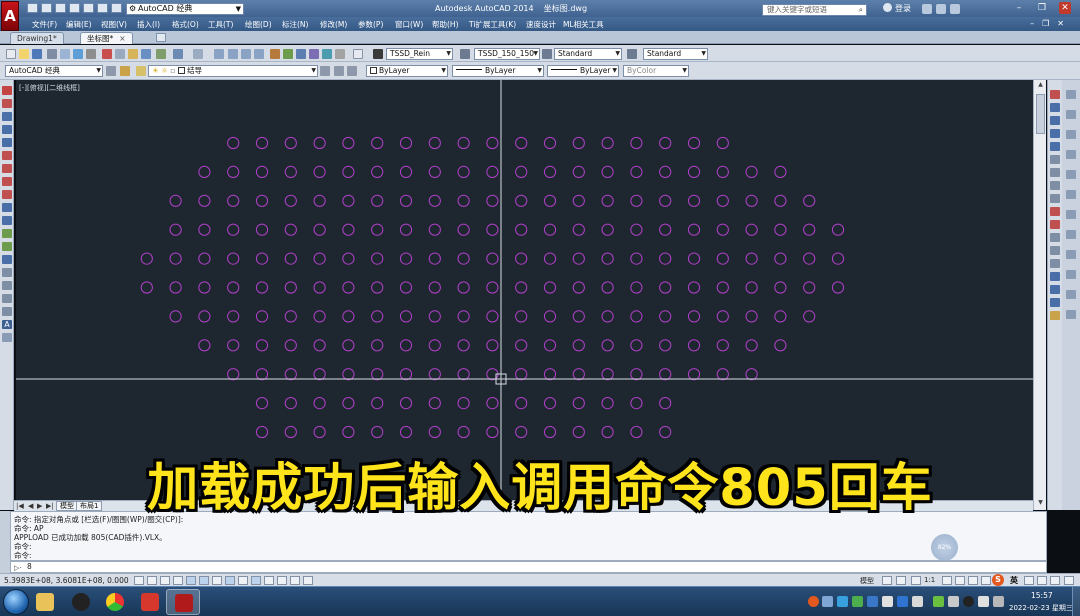 The height and width of the screenshot is (616, 1080). Describe the element at coordinates (233, 71) in the screenshot. I see `layer-dropdown: ☀ ☼ ▫ 结导 ▼` at that location.